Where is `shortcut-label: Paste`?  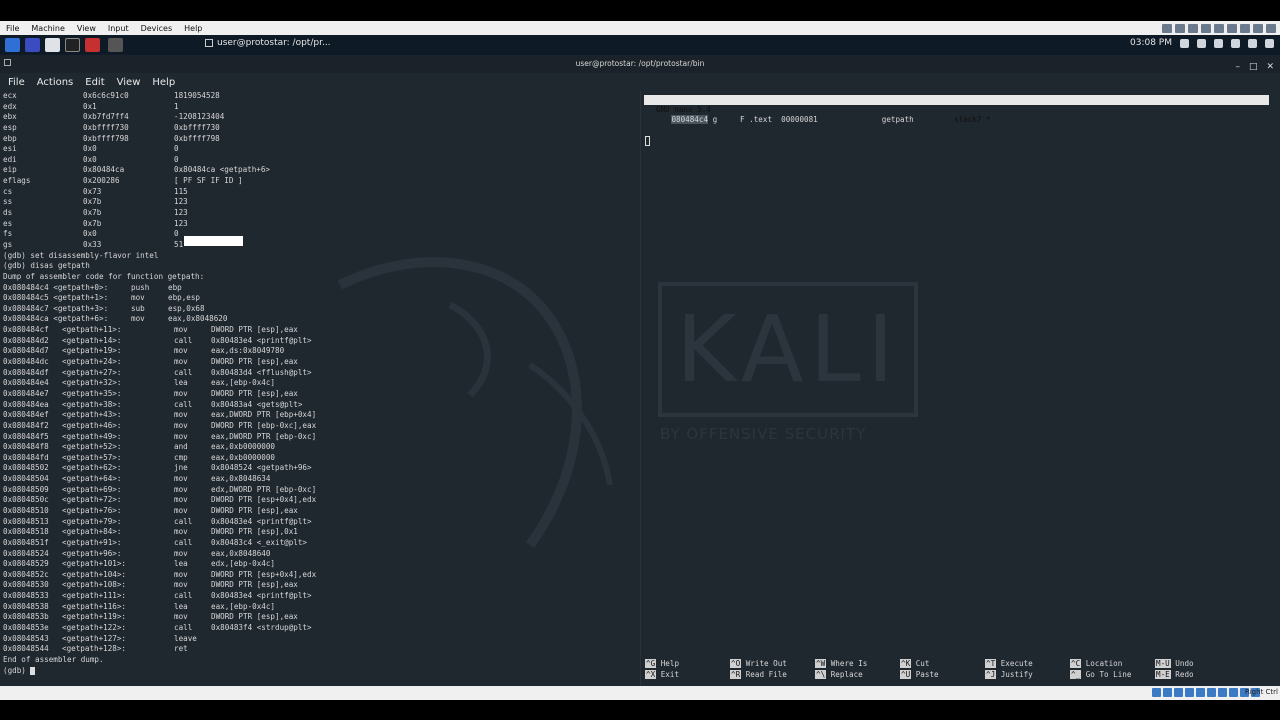 shortcut-label: Paste is located at coordinates (927, 674).